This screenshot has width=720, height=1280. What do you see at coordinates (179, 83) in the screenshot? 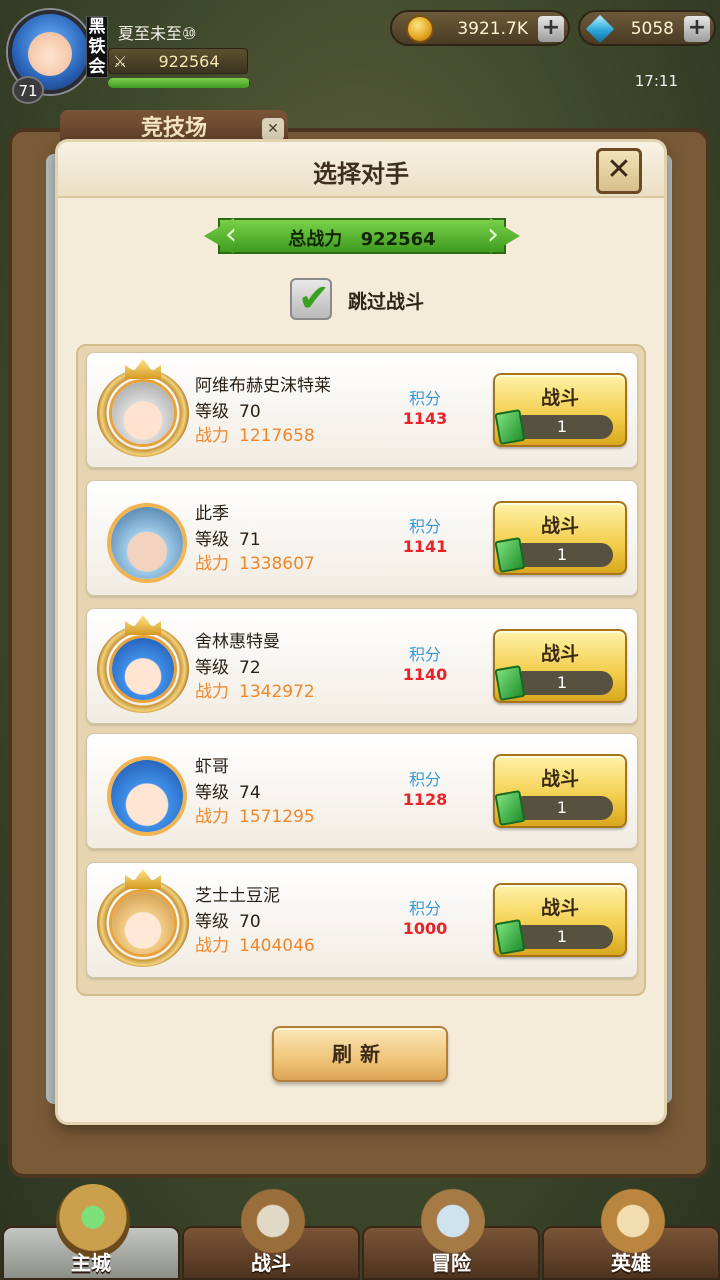
I see `player-xp-bar` at bounding box center [179, 83].